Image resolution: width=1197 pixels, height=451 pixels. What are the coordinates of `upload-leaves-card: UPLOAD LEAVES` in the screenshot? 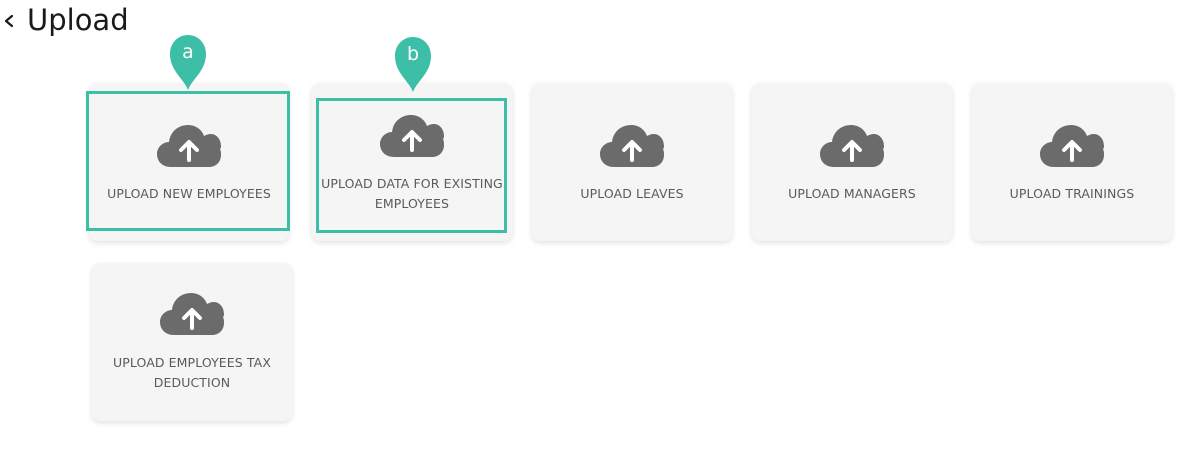 It's located at (632, 162).